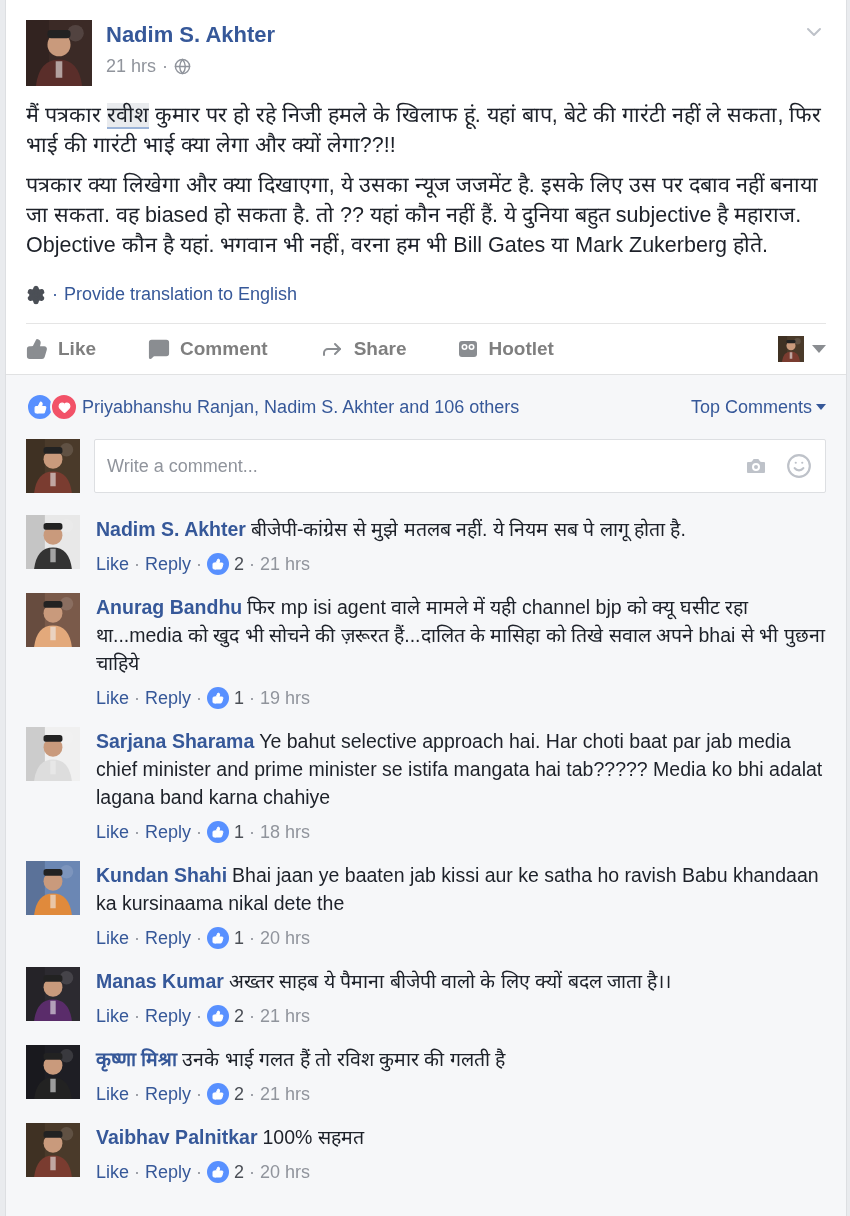 The height and width of the screenshot is (1216, 850). What do you see at coordinates (181, 294) in the screenshot?
I see `translation-link: Provide translation to English` at bounding box center [181, 294].